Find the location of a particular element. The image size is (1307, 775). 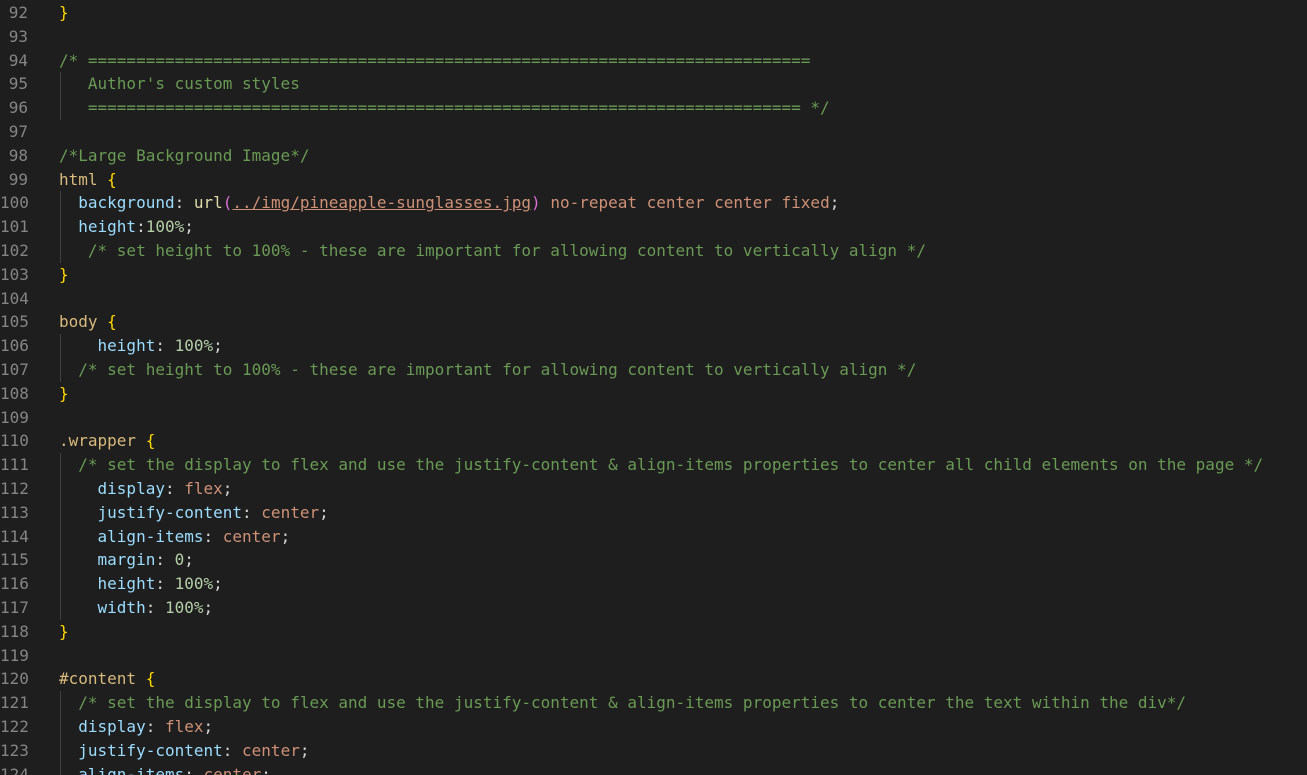

code-line: 101 height:100%; is located at coordinates (653, 227).